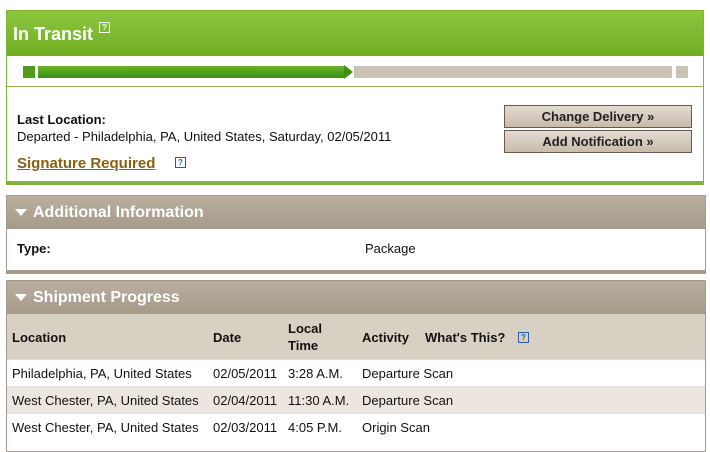 The width and height of the screenshot is (710, 452). What do you see at coordinates (598, 141) in the screenshot?
I see `add-notification-button: Add Notification »` at bounding box center [598, 141].